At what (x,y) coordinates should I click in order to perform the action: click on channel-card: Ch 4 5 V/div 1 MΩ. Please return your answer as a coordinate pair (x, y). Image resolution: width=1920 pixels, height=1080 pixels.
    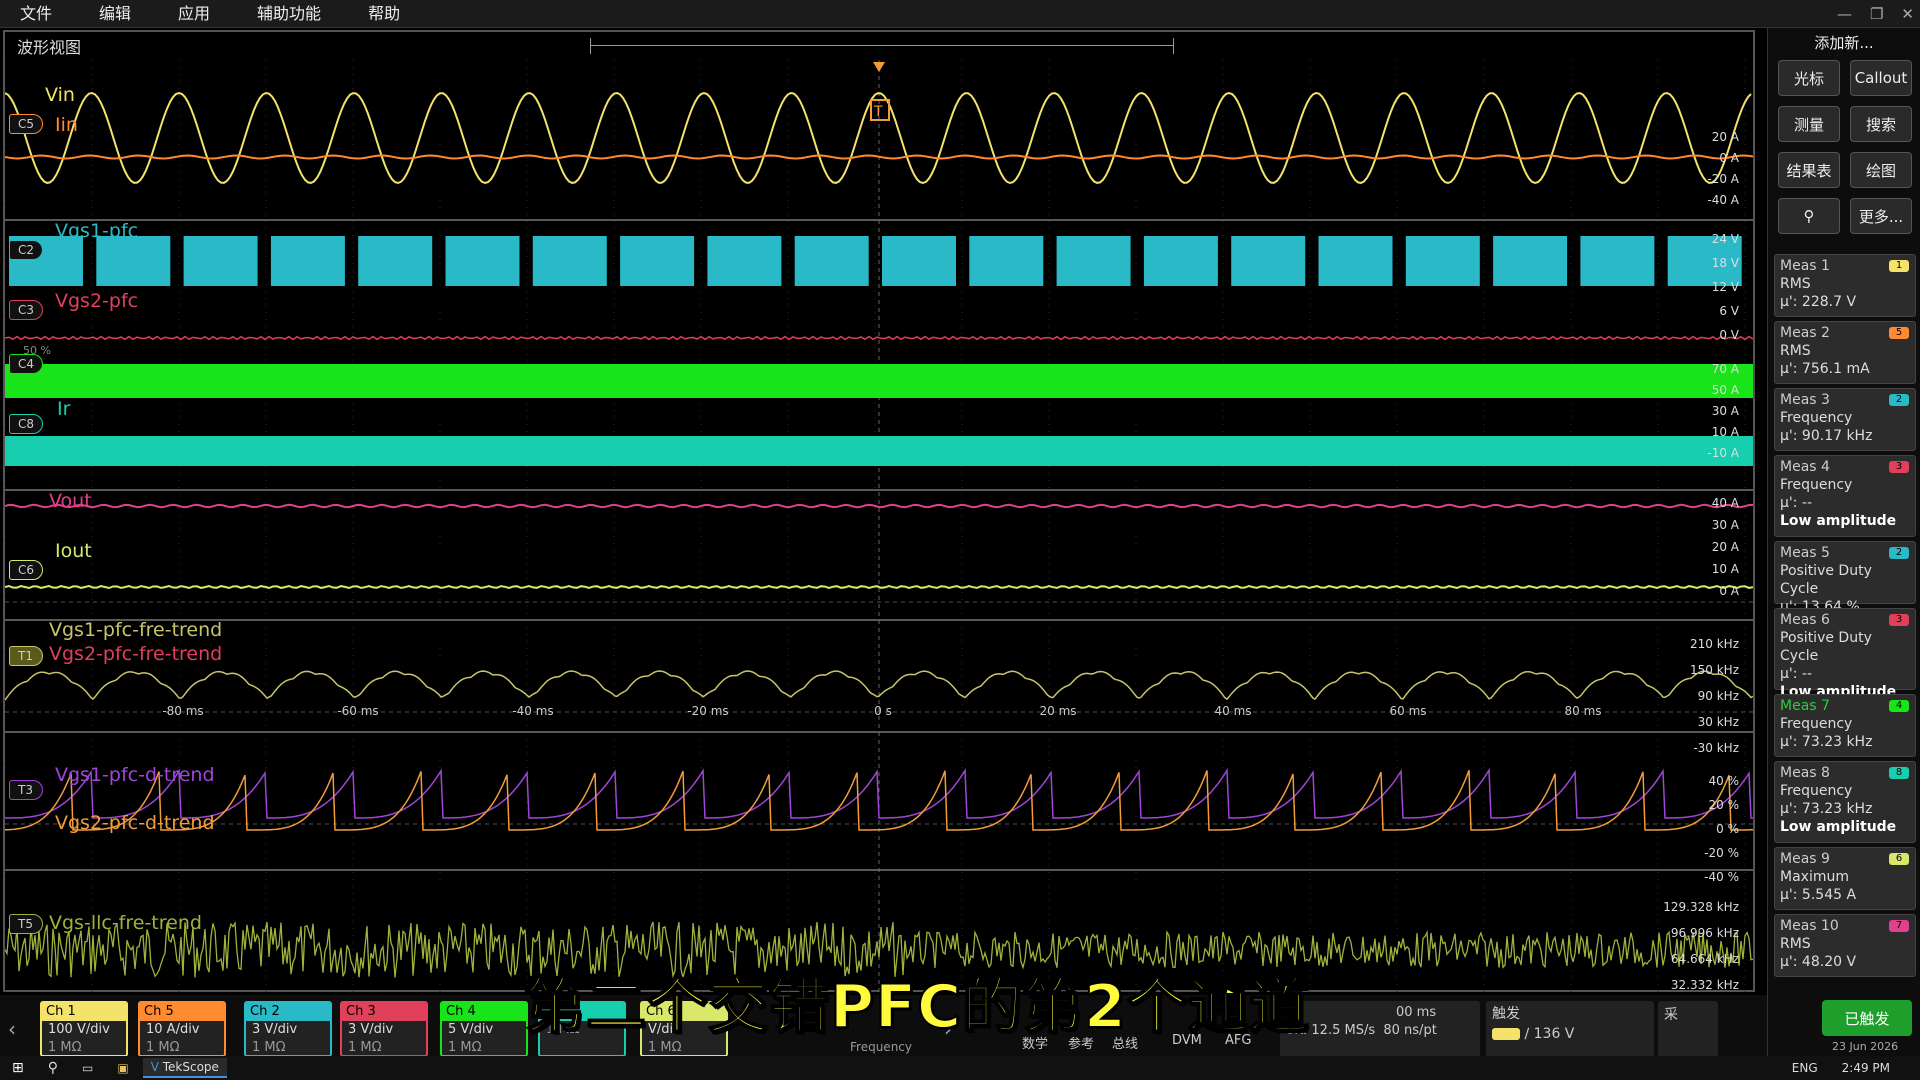
    Looking at the image, I should click on (484, 1029).